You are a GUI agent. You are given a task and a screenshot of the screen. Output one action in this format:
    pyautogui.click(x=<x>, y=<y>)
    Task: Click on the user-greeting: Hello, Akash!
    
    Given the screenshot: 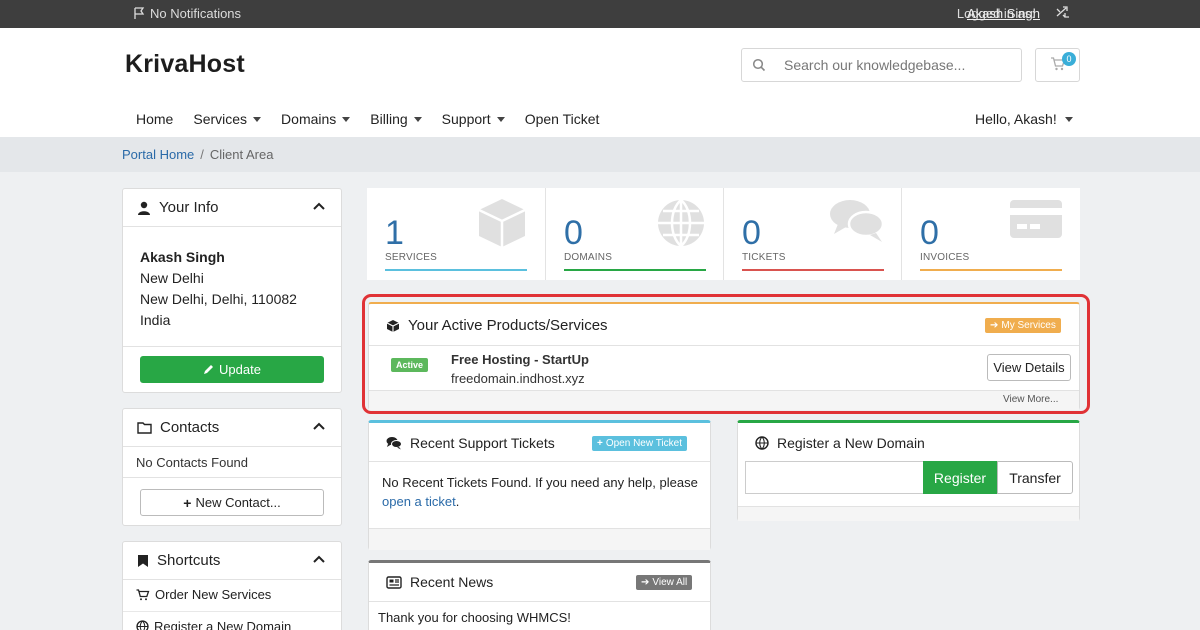 What is the action you would take?
    pyautogui.click(x=1016, y=119)
    